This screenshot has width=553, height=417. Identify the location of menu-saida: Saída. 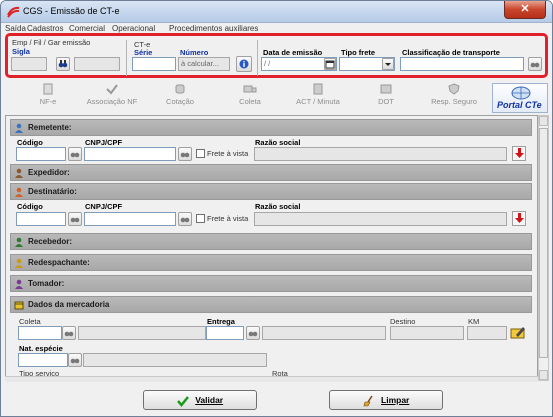
(15, 28).